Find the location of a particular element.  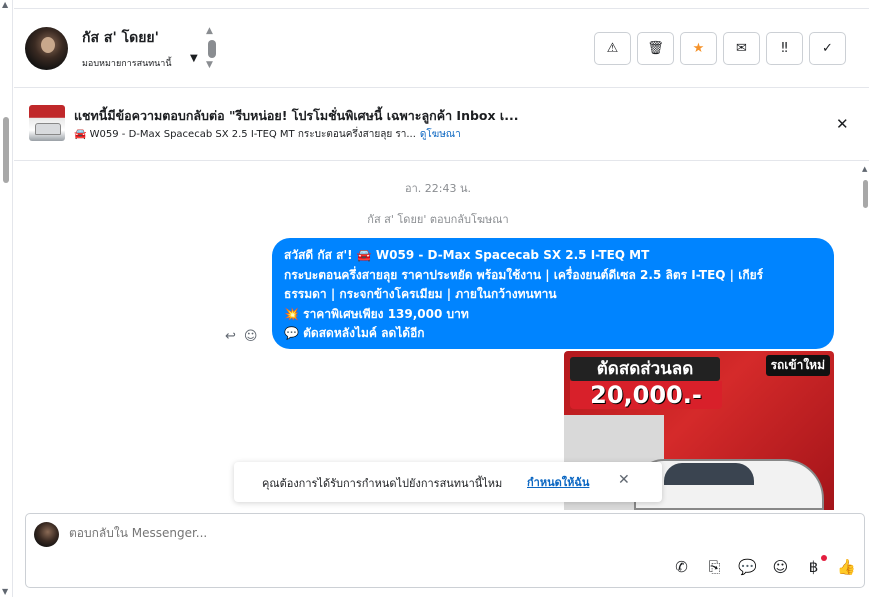

mark-spam-button: ⚠ is located at coordinates (612, 48).